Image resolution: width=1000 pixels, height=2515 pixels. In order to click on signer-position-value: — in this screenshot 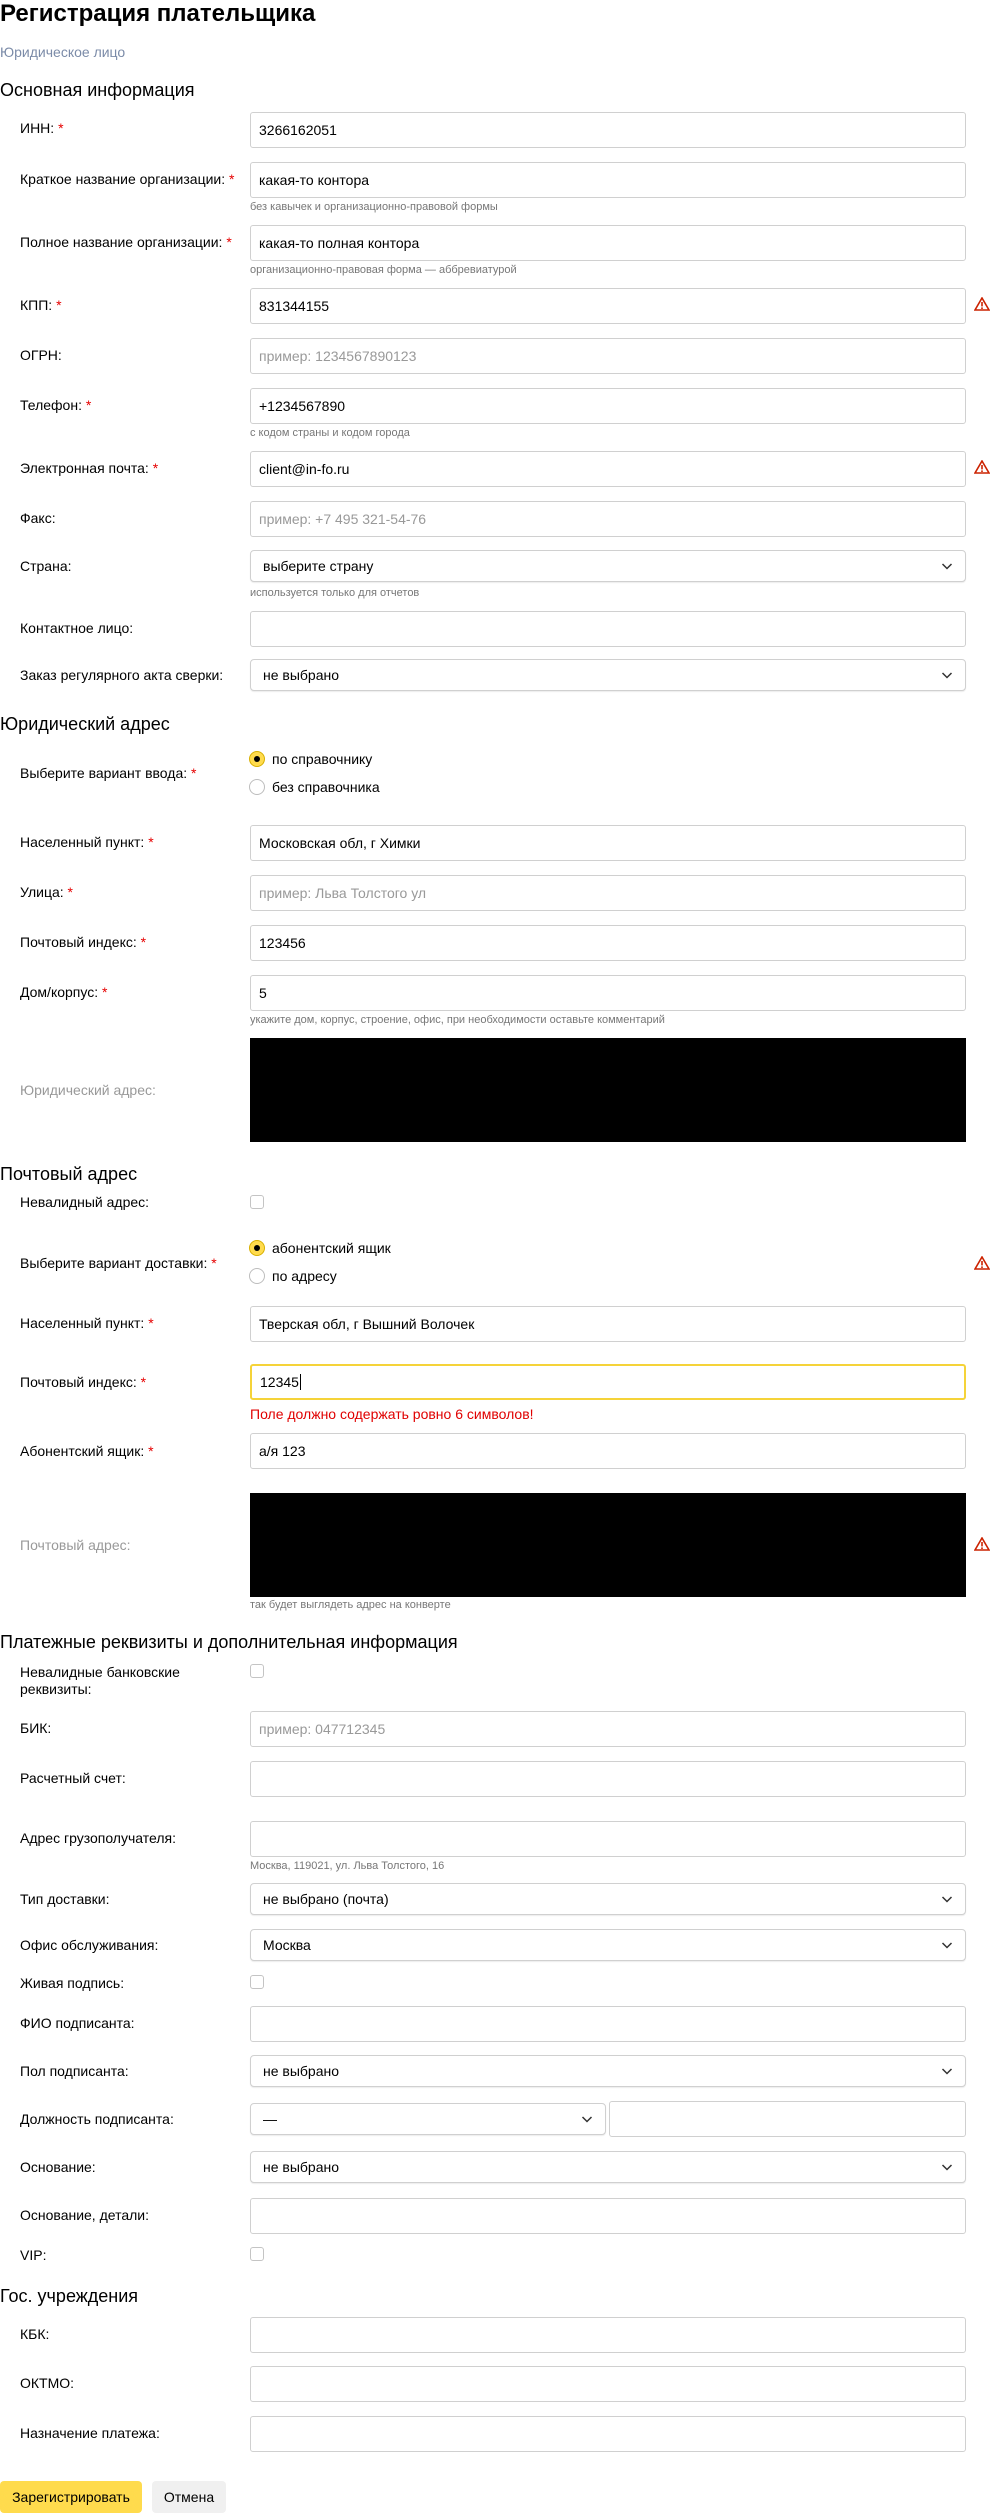, I will do `click(270, 2119)`.